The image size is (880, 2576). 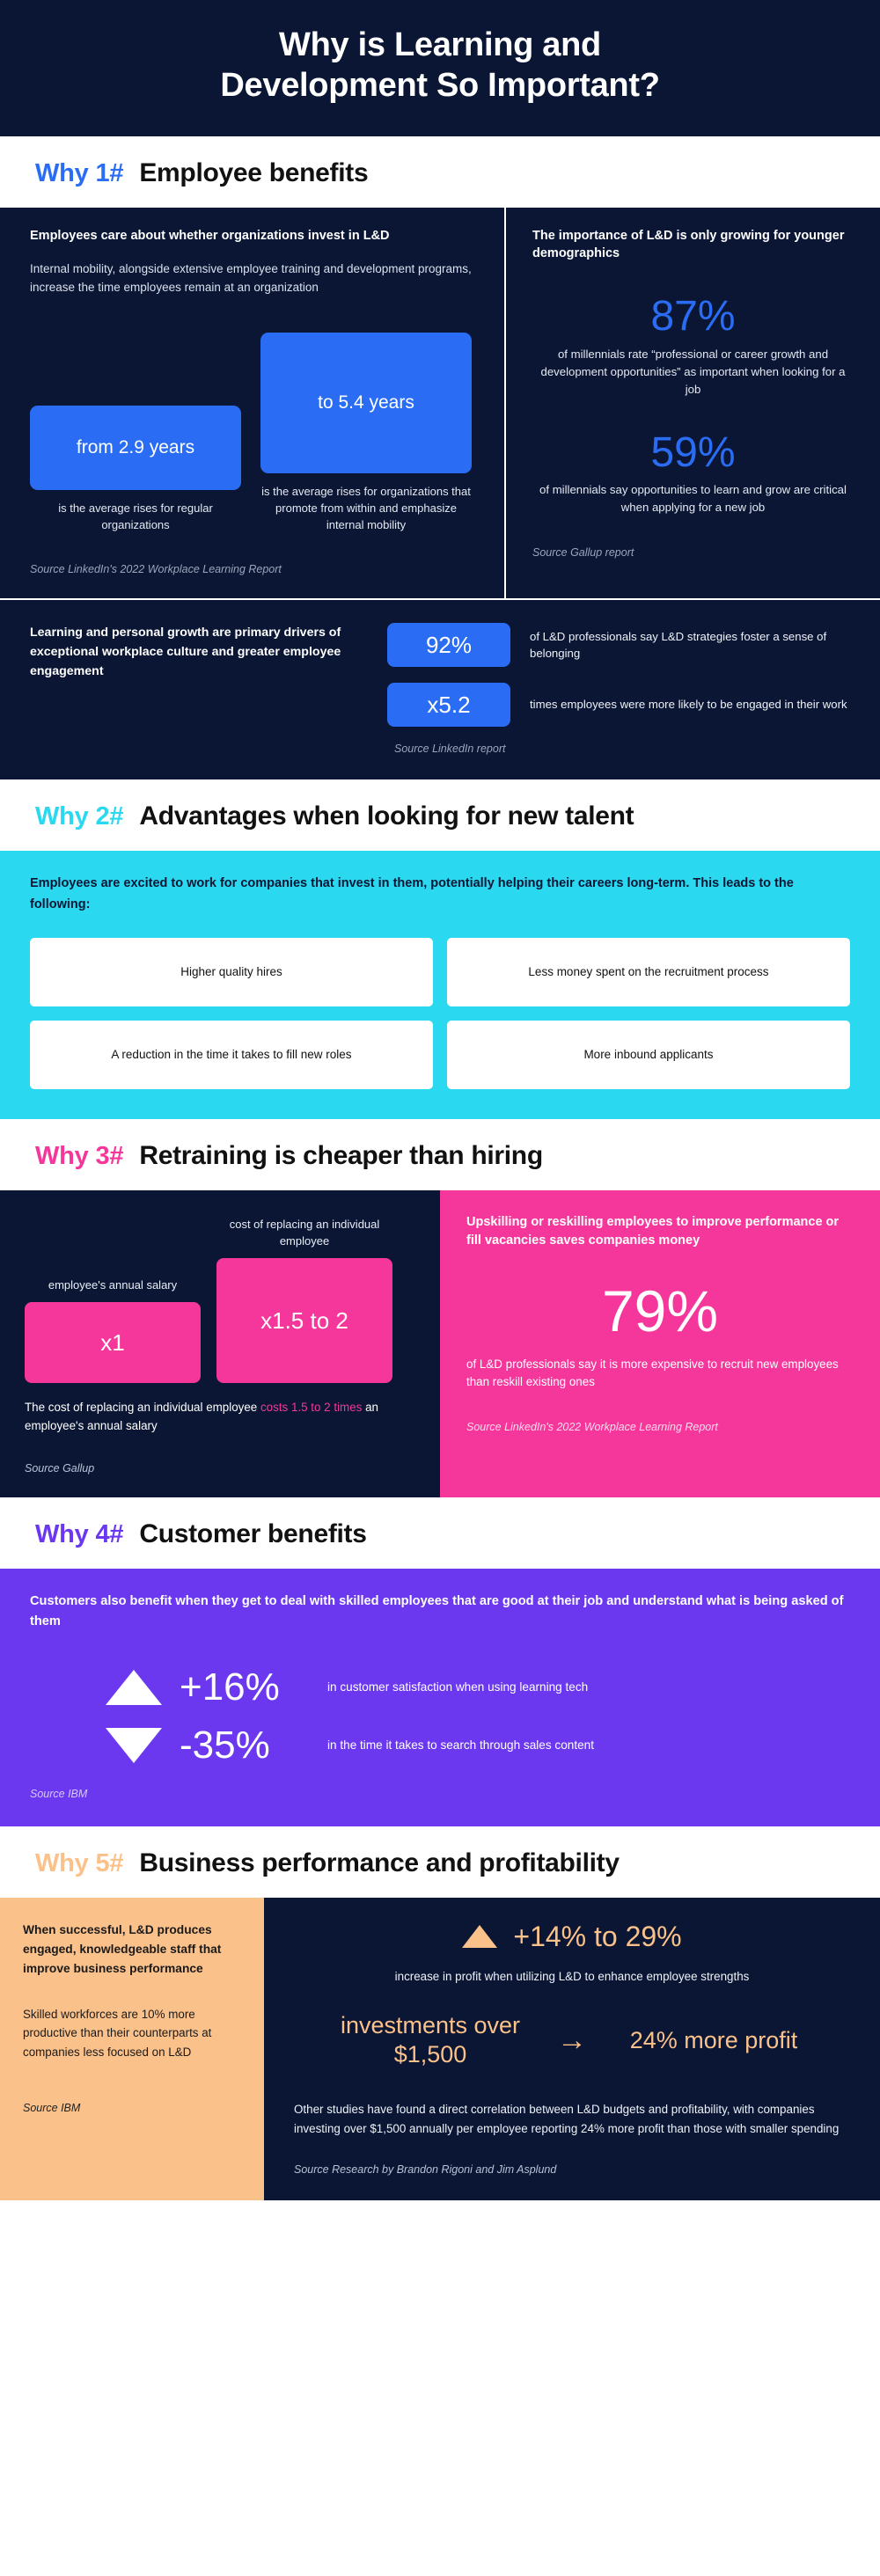 I want to click on why-1-stat-value-1: 87%, so click(x=693, y=316).